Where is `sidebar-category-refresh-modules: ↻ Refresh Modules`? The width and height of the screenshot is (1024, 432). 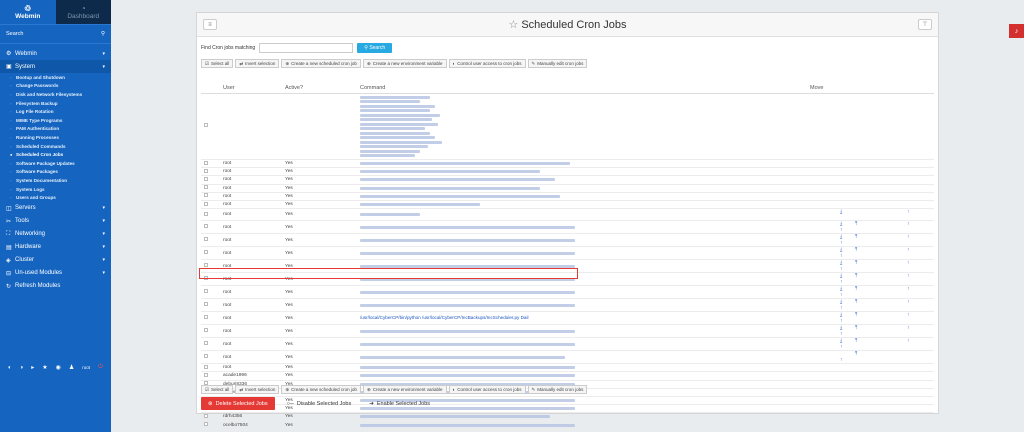 sidebar-category-refresh-modules: ↻ Refresh Modules is located at coordinates (55, 286).